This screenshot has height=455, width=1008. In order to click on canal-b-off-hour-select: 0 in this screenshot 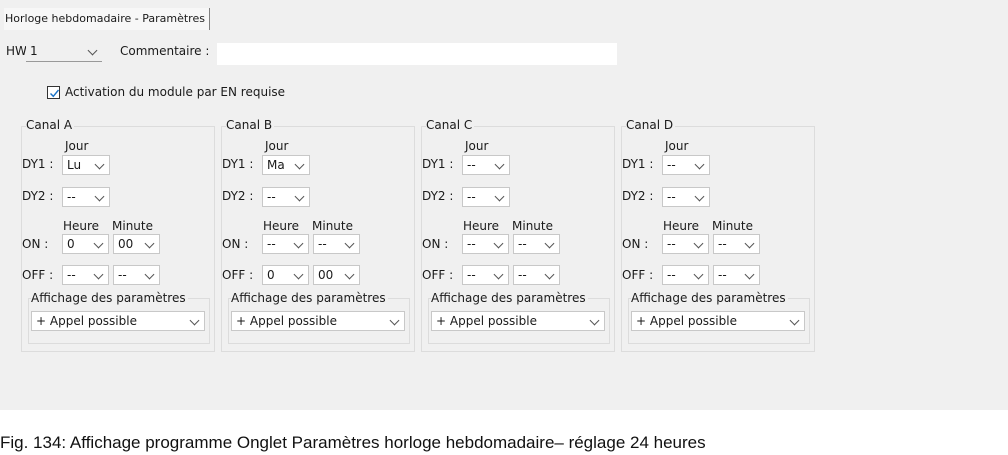, I will do `click(285, 275)`.